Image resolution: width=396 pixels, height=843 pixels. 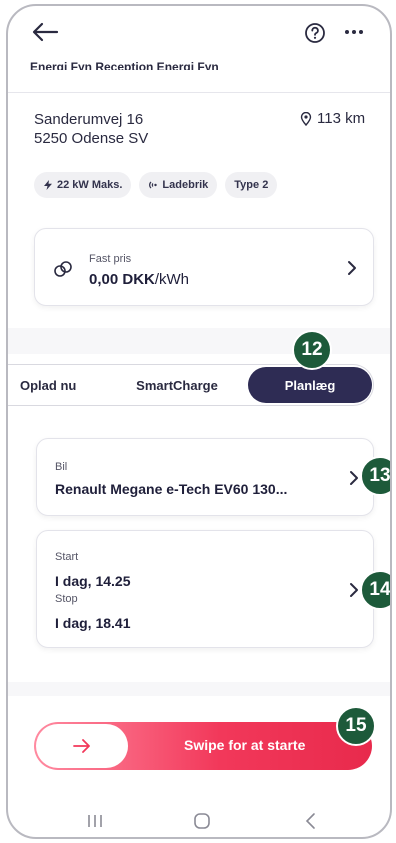 I want to click on system-nav-bar, so click(x=199, y=819).